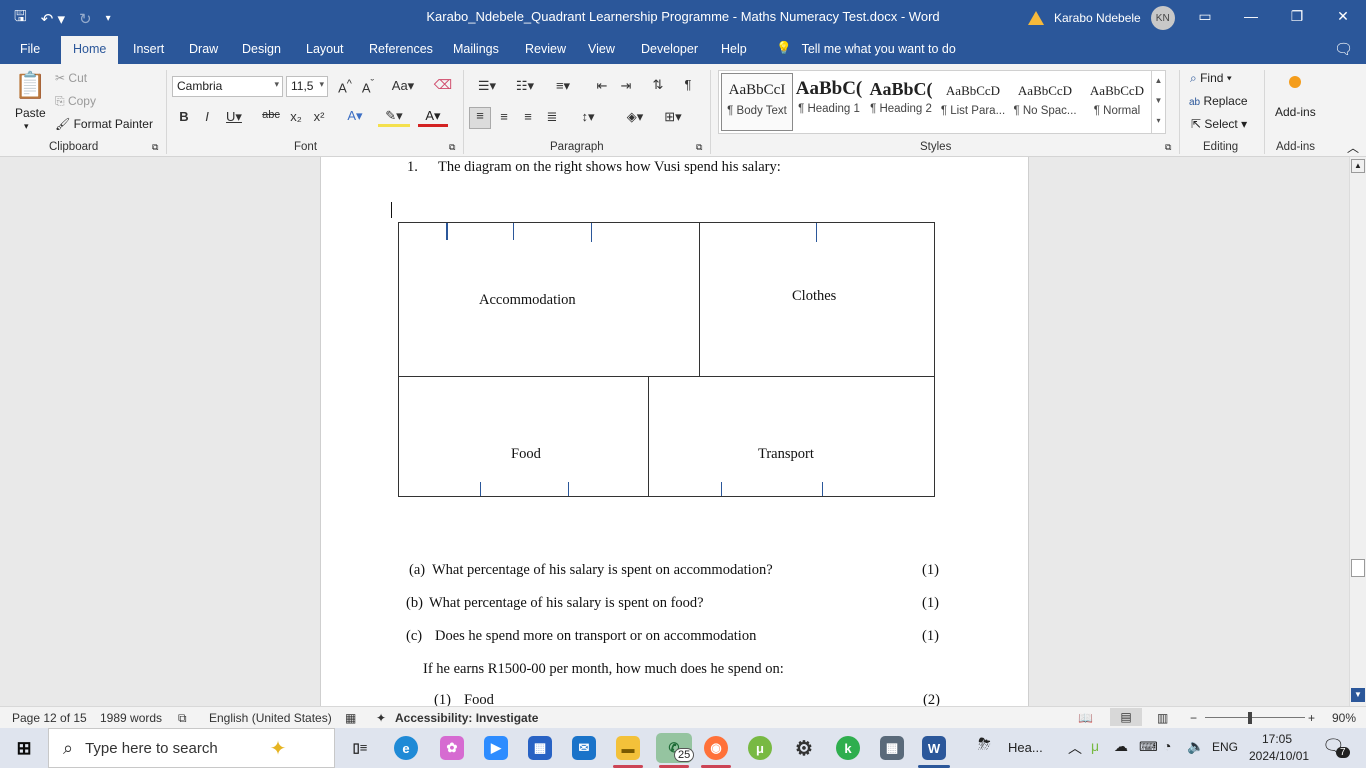 This screenshot has height=768, width=1366. I want to click on mail-icon: ✉, so click(584, 748).